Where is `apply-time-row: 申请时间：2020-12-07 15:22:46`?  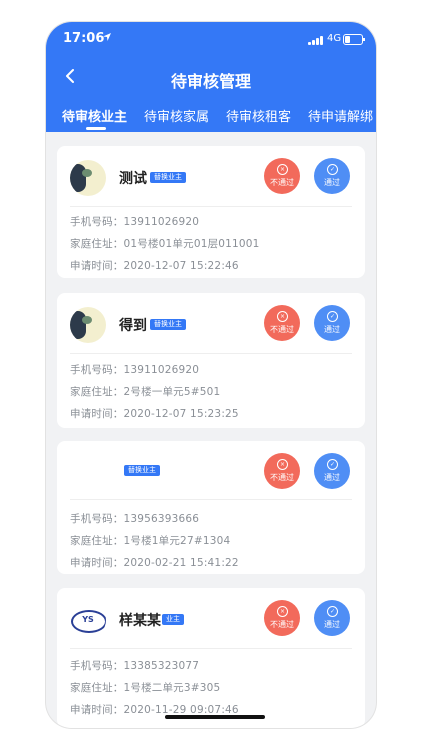
apply-time-row: 申请时间：2020-12-07 15:22:46 is located at coordinates (154, 266).